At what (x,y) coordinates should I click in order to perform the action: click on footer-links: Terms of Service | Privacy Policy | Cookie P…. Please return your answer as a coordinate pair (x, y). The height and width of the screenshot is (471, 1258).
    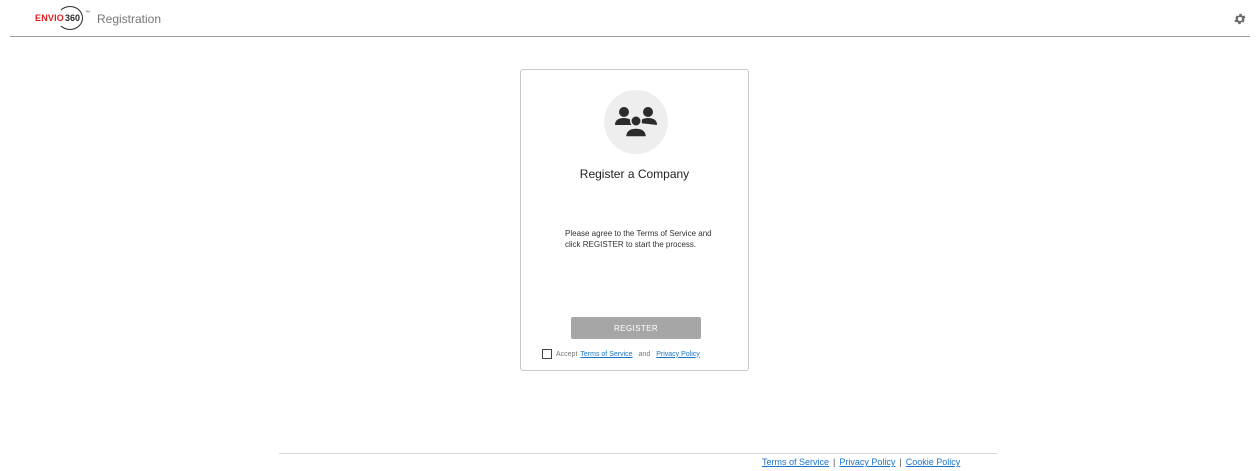
    Looking at the image, I should click on (861, 462).